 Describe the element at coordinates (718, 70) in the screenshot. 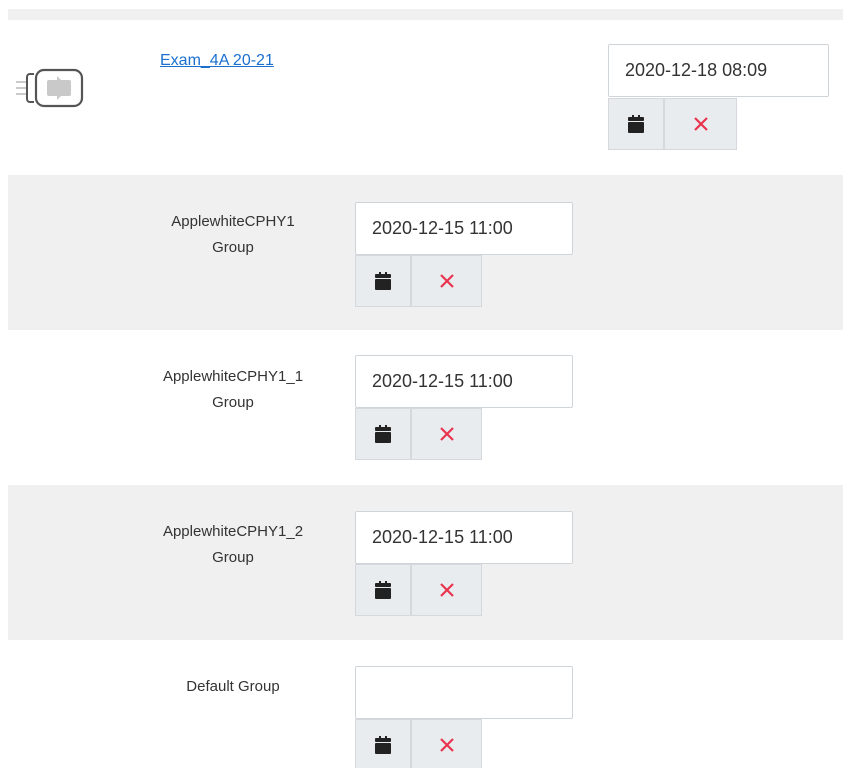

I see `activity-due-date-input` at that location.